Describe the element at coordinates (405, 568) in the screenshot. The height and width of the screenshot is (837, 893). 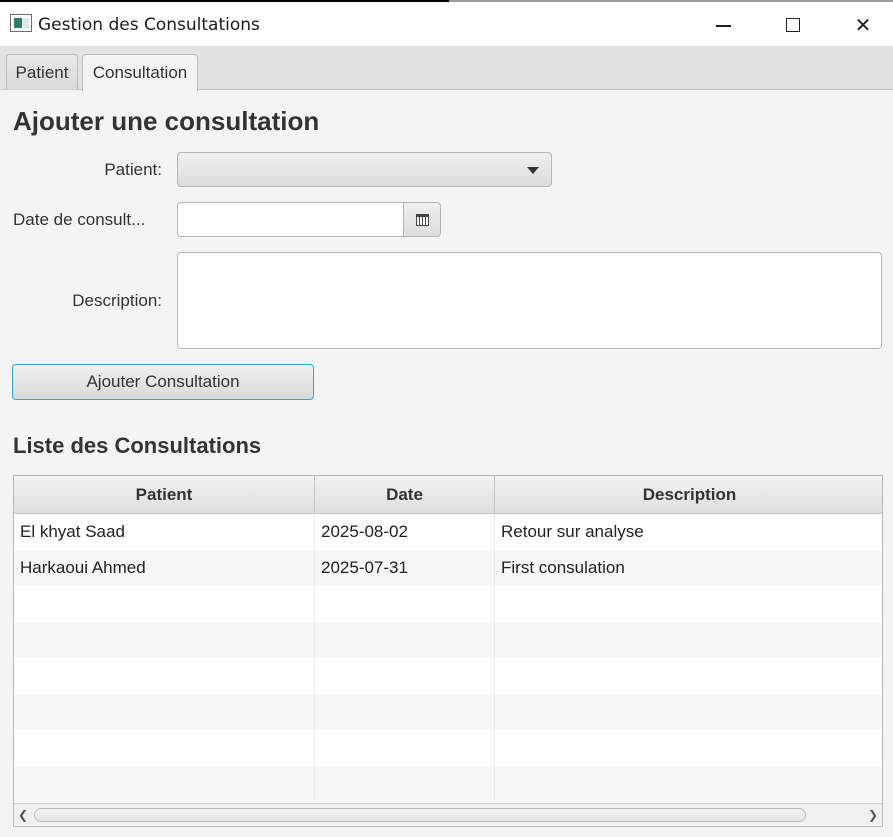
I see `cell-date: 2025-07-31` at that location.